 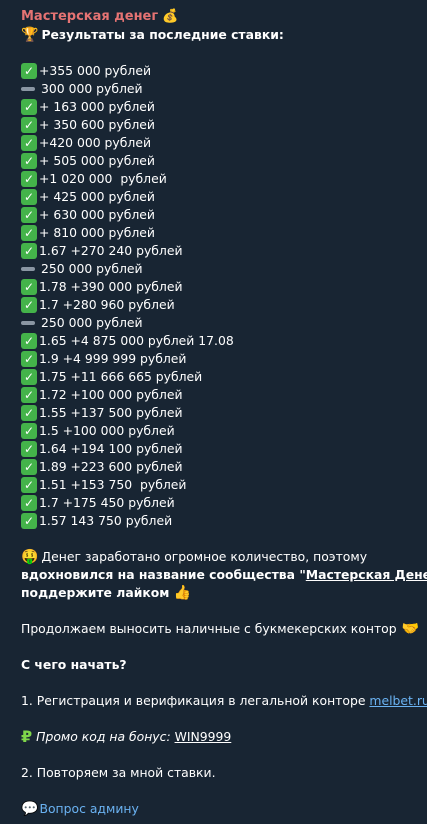 What do you see at coordinates (121, 376) in the screenshot?
I see `result-text: 1.75 +11 666 665 рублей` at bounding box center [121, 376].